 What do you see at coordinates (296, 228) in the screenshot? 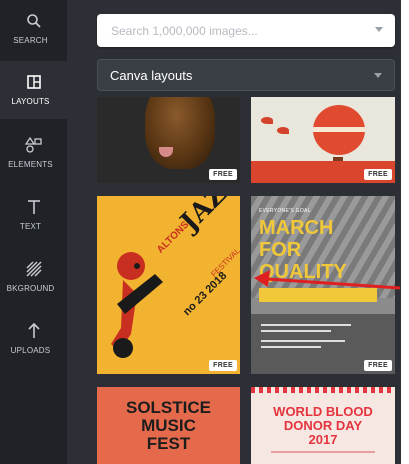
I see `march-line1: MARCH` at bounding box center [296, 228].